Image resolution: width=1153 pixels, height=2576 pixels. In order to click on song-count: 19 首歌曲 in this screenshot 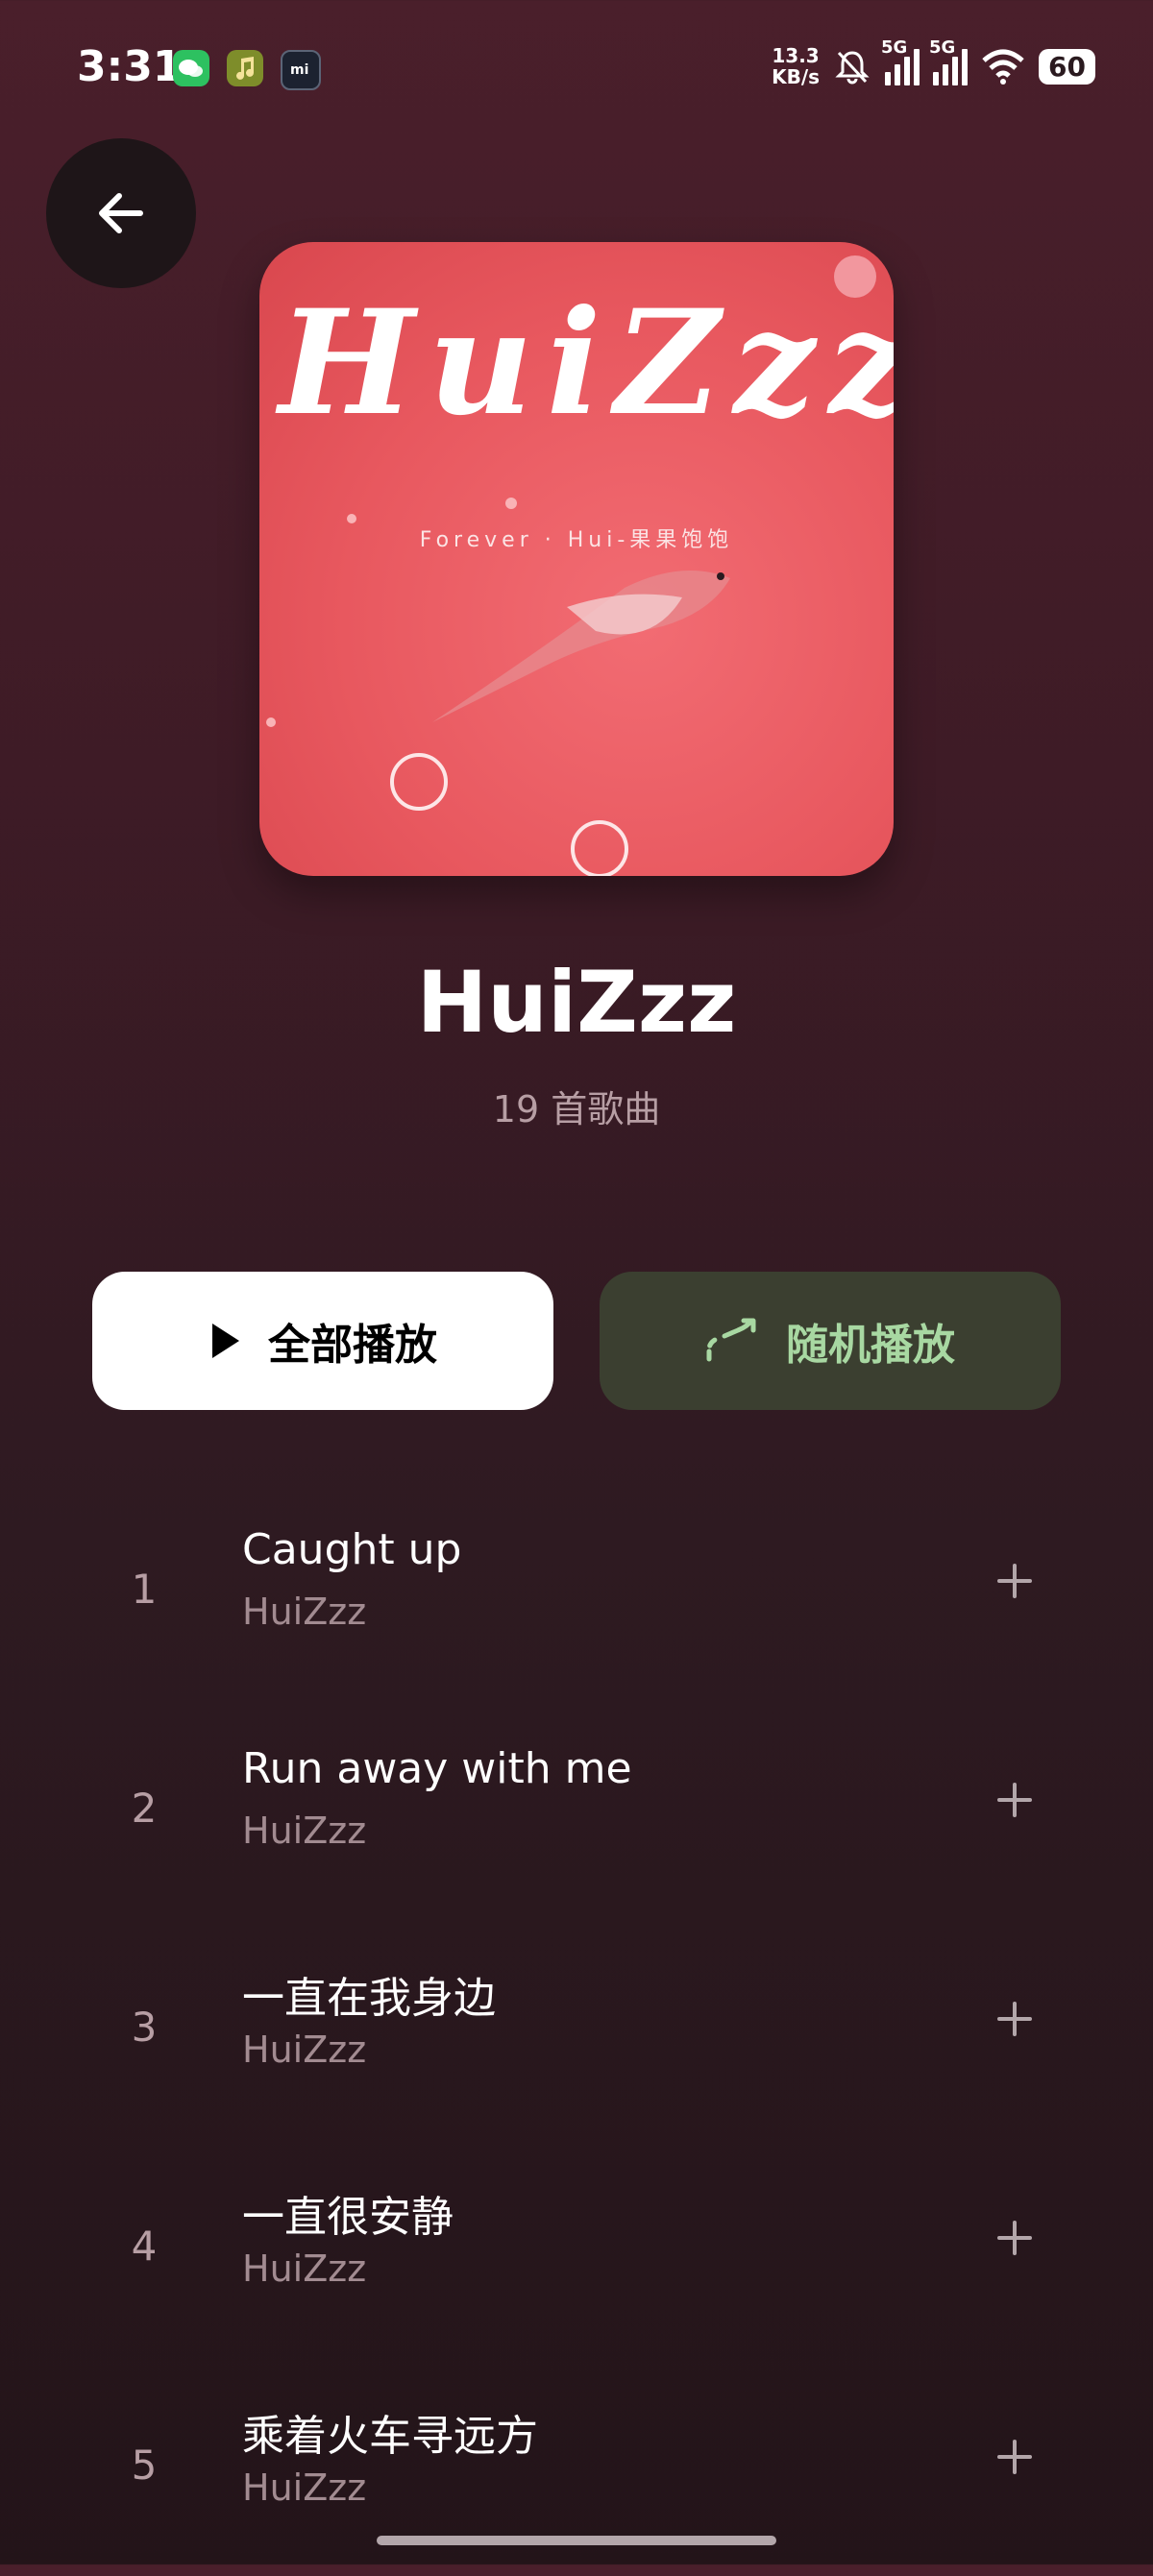, I will do `click(576, 1109)`.